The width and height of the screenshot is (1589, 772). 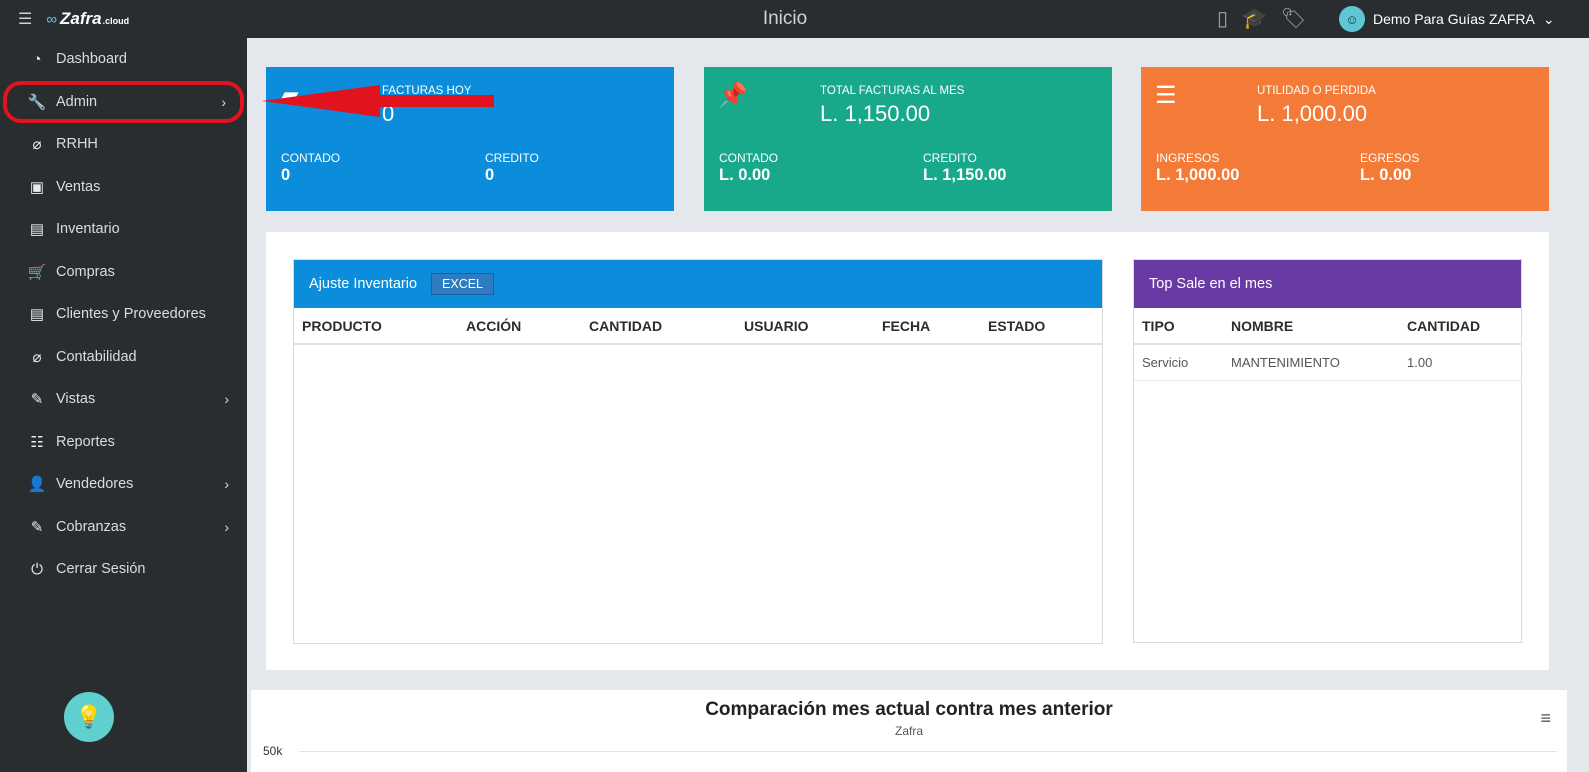 I want to click on table-row: Servicio MANTENIMIENTO 1.00, so click(x=1327, y=362).